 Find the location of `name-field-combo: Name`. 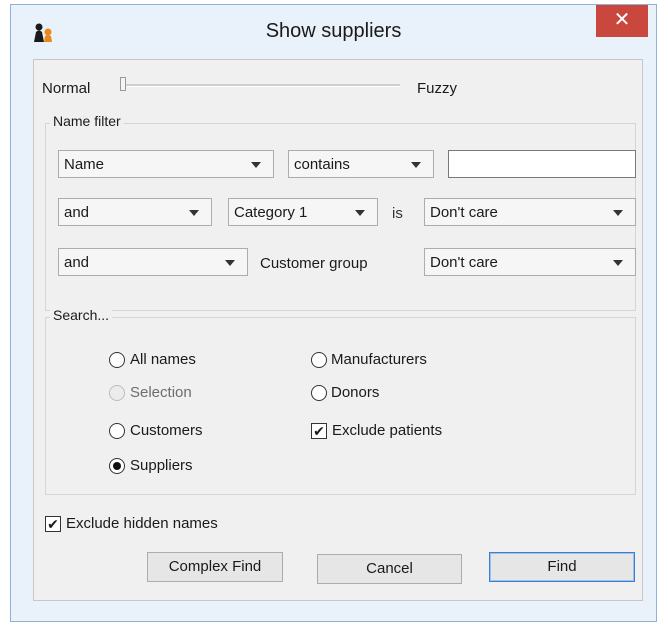

name-field-combo: Name is located at coordinates (166, 164).